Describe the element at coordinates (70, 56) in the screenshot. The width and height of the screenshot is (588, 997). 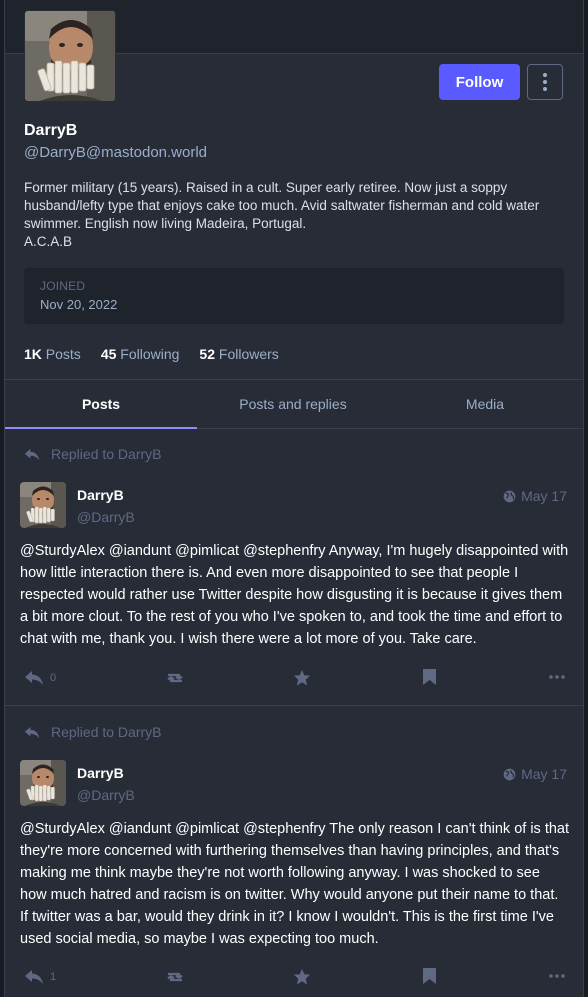
I see `profile-avatar` at that location.